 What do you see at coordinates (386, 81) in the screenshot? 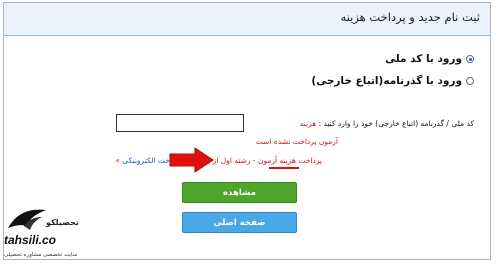
I see `option-passport-label: ورود با گذرنامه(اتباع خارجی)` at bounding box center [386, 81].